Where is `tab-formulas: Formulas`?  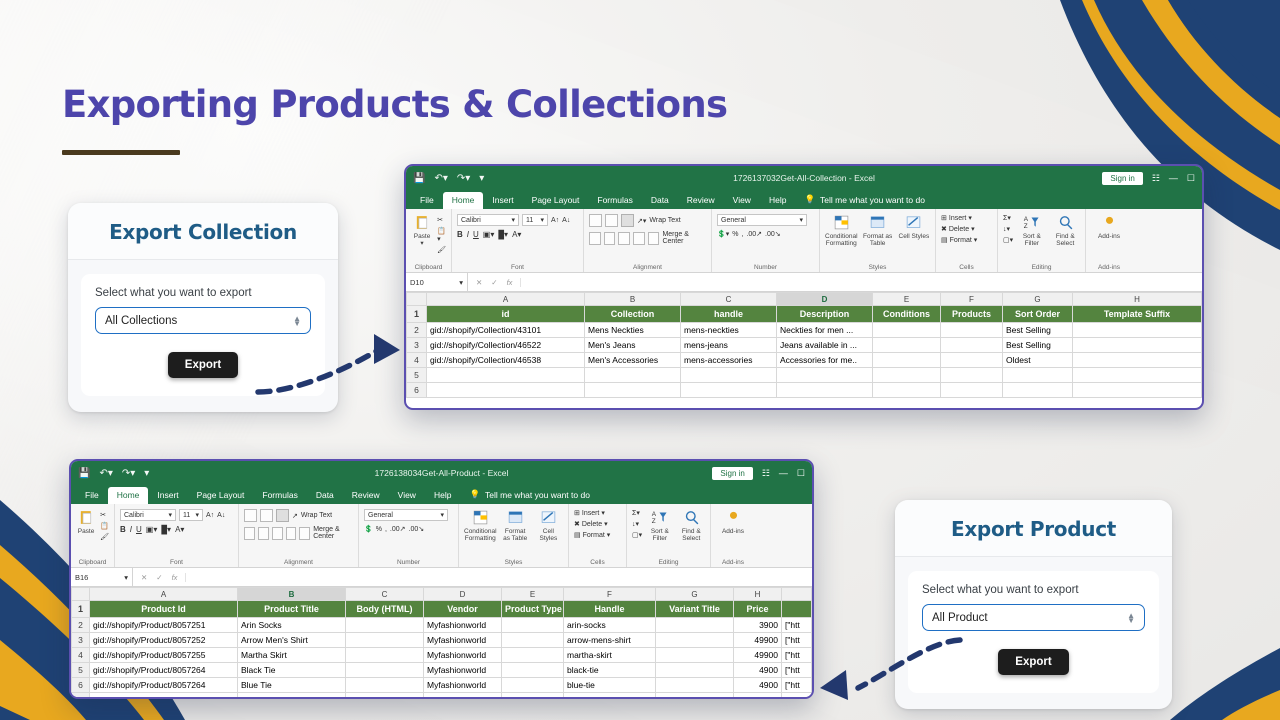
tab-formulas: Formulas is located at coordinates (614, 200).